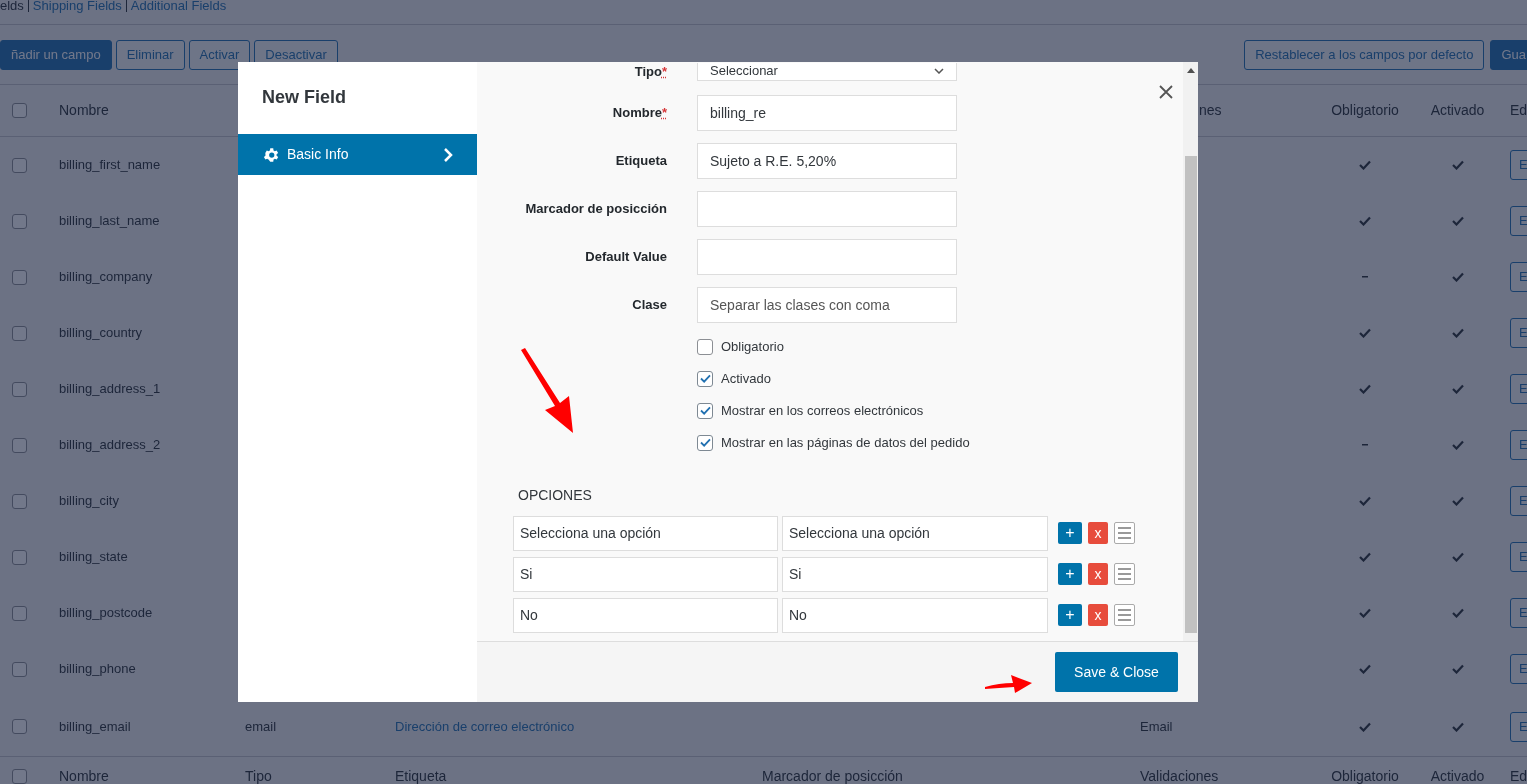 This screenshot has width=1527, height=784. Describe the element at coordinates (1166, 92) in the screenshot. I see `close-icon` at that location.